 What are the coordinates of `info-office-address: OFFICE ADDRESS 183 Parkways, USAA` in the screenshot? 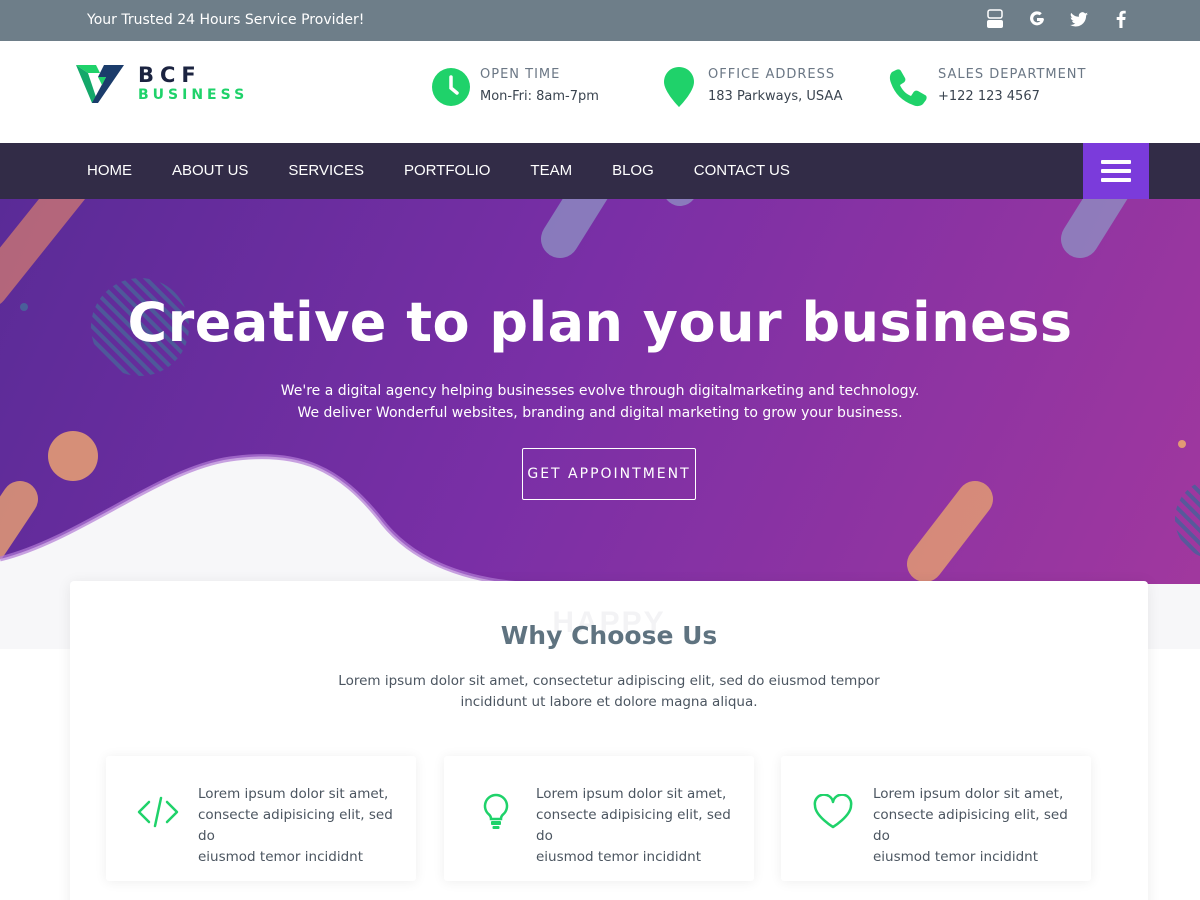 It's located at (750, 87).